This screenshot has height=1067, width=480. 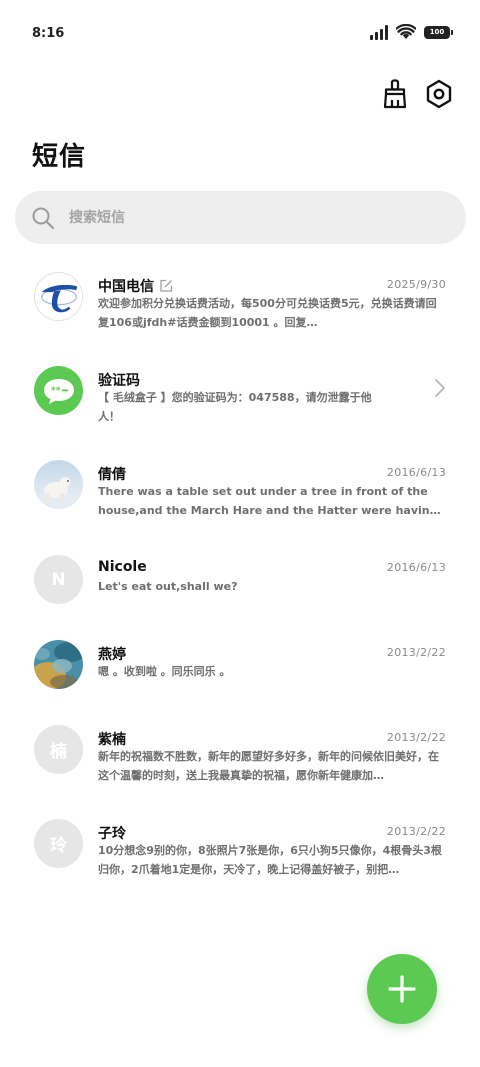 I want to click on cell-signal-icon, so click(x=379, y=32).